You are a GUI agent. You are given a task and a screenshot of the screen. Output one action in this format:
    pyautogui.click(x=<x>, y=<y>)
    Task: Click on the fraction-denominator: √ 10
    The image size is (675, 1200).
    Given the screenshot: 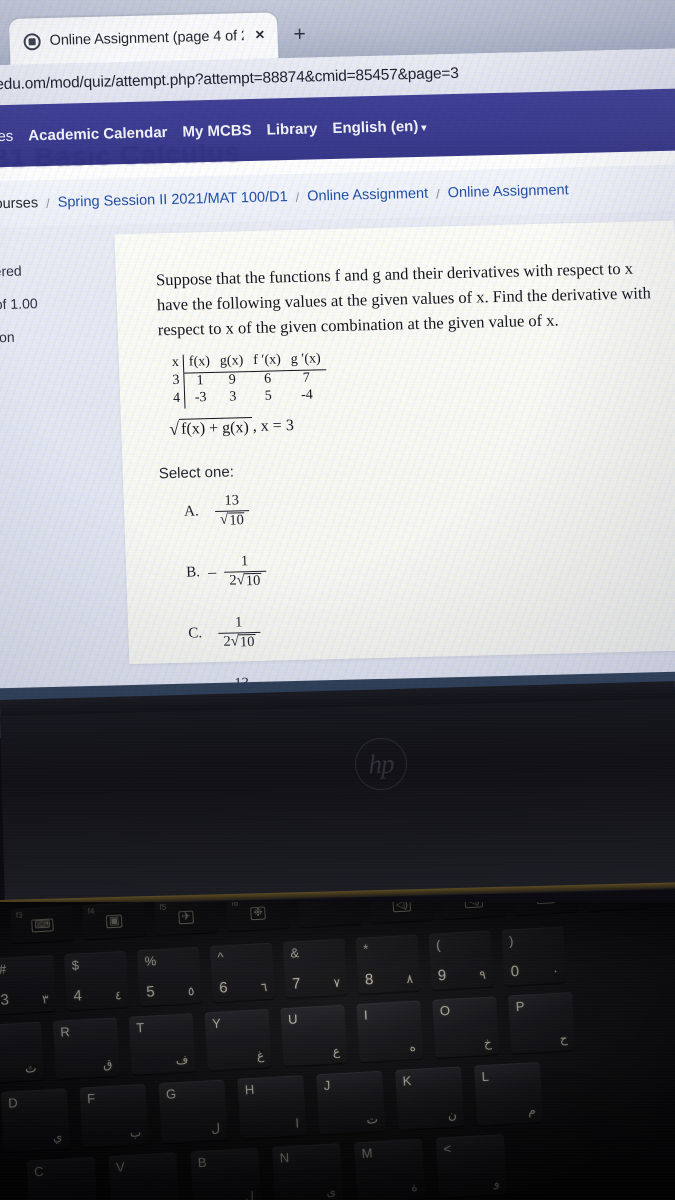 What is the action you would take?
    pyautogui.click(x=232, y=520)
    